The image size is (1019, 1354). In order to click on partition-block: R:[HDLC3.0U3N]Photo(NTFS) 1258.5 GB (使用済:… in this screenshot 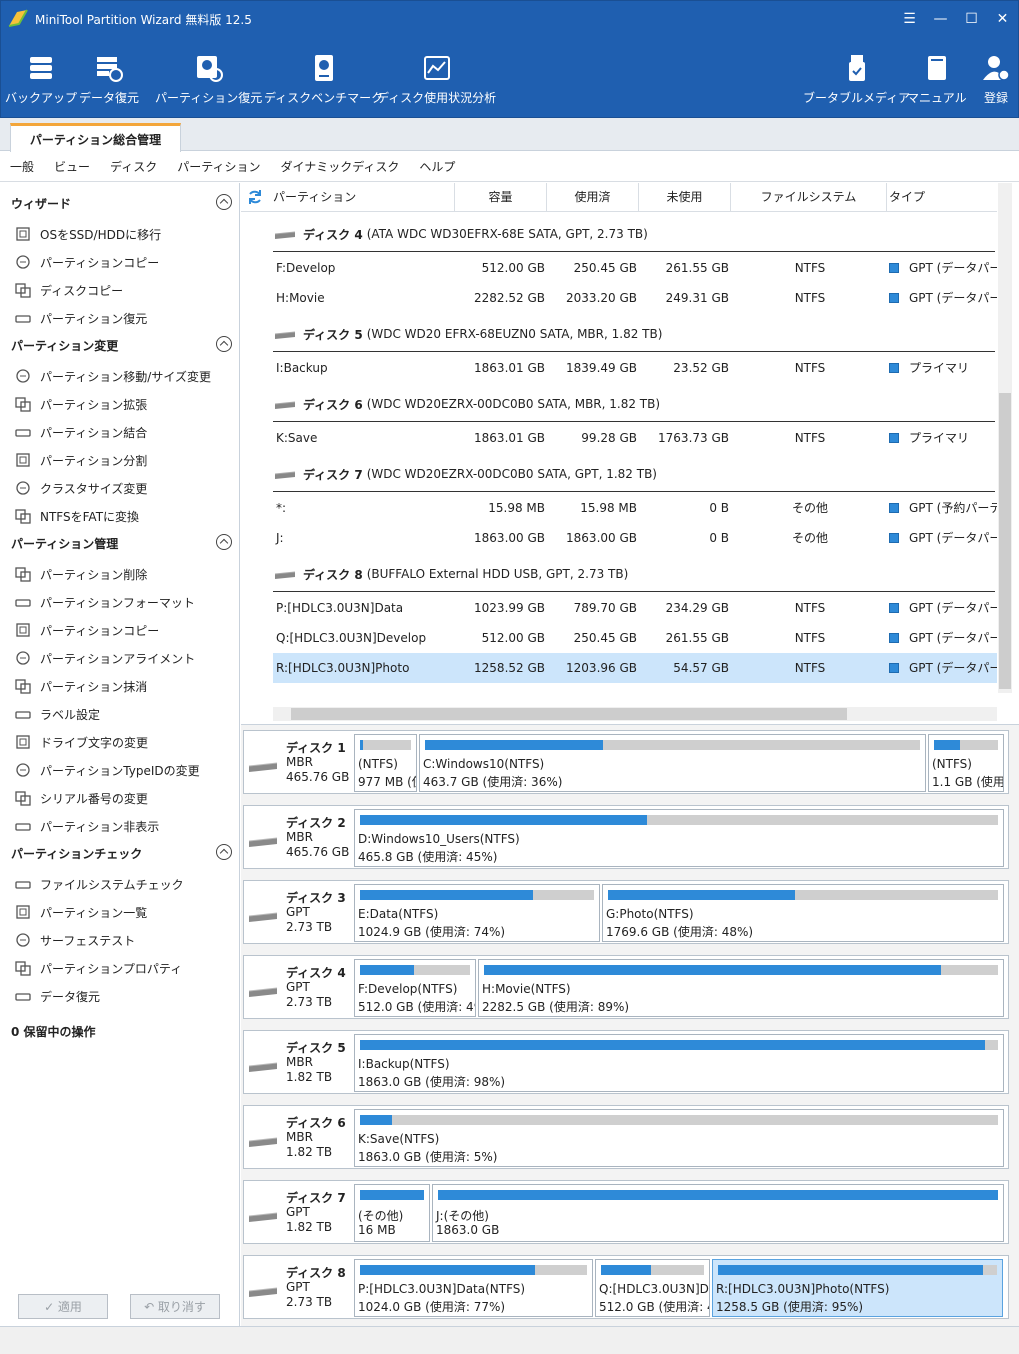, I will do `click(857, 1288)`.